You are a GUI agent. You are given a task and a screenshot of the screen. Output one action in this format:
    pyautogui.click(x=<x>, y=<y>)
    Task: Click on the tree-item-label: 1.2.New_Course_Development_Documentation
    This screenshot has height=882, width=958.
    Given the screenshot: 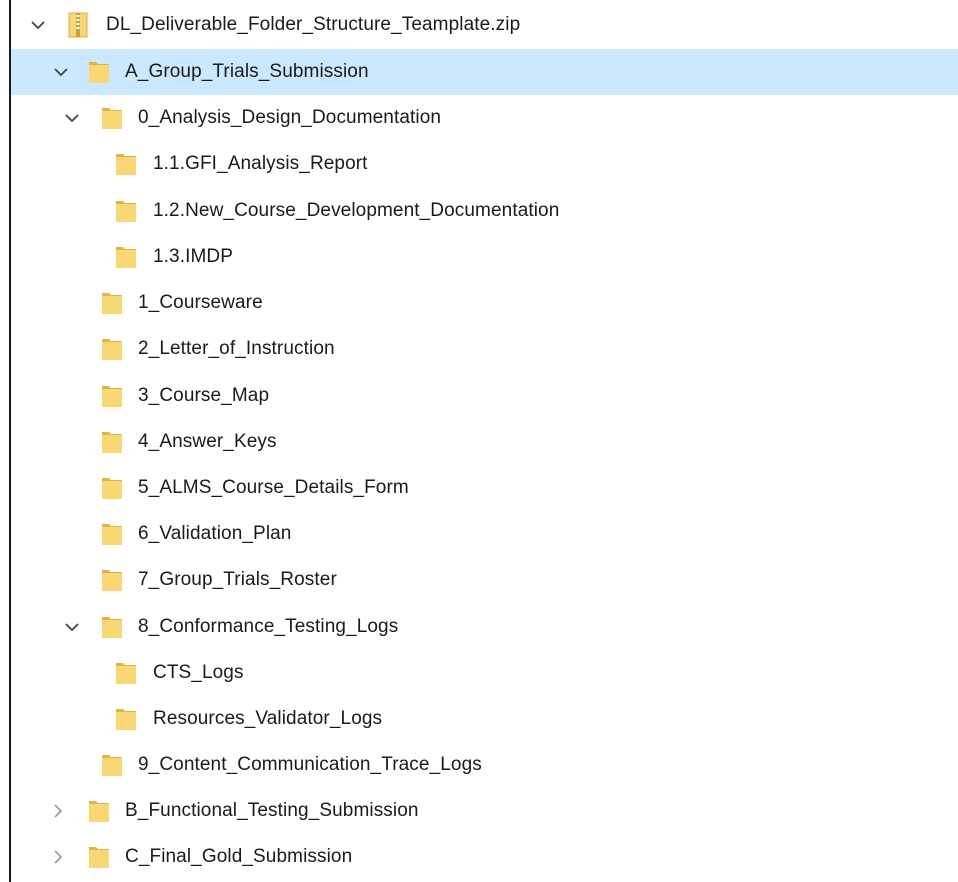 What is the action you would take?
    pyautogui.click(x=356, y=210)
    